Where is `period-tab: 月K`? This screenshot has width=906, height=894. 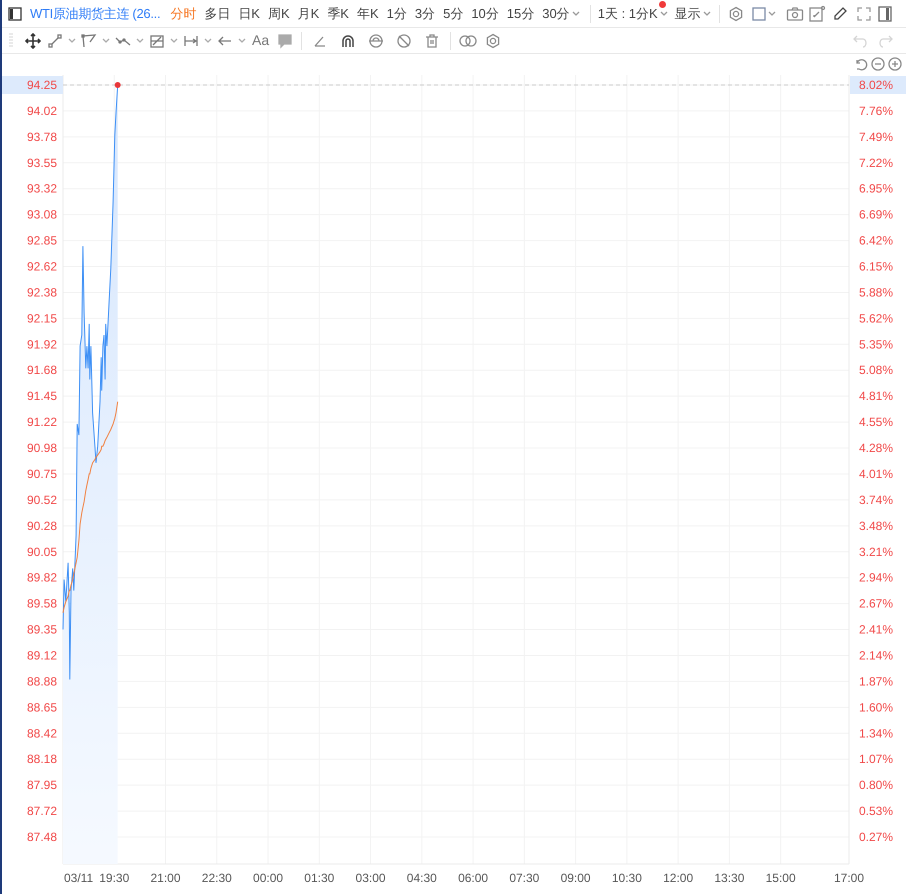
period-tab: 月K is located at coordinates (309, 13).